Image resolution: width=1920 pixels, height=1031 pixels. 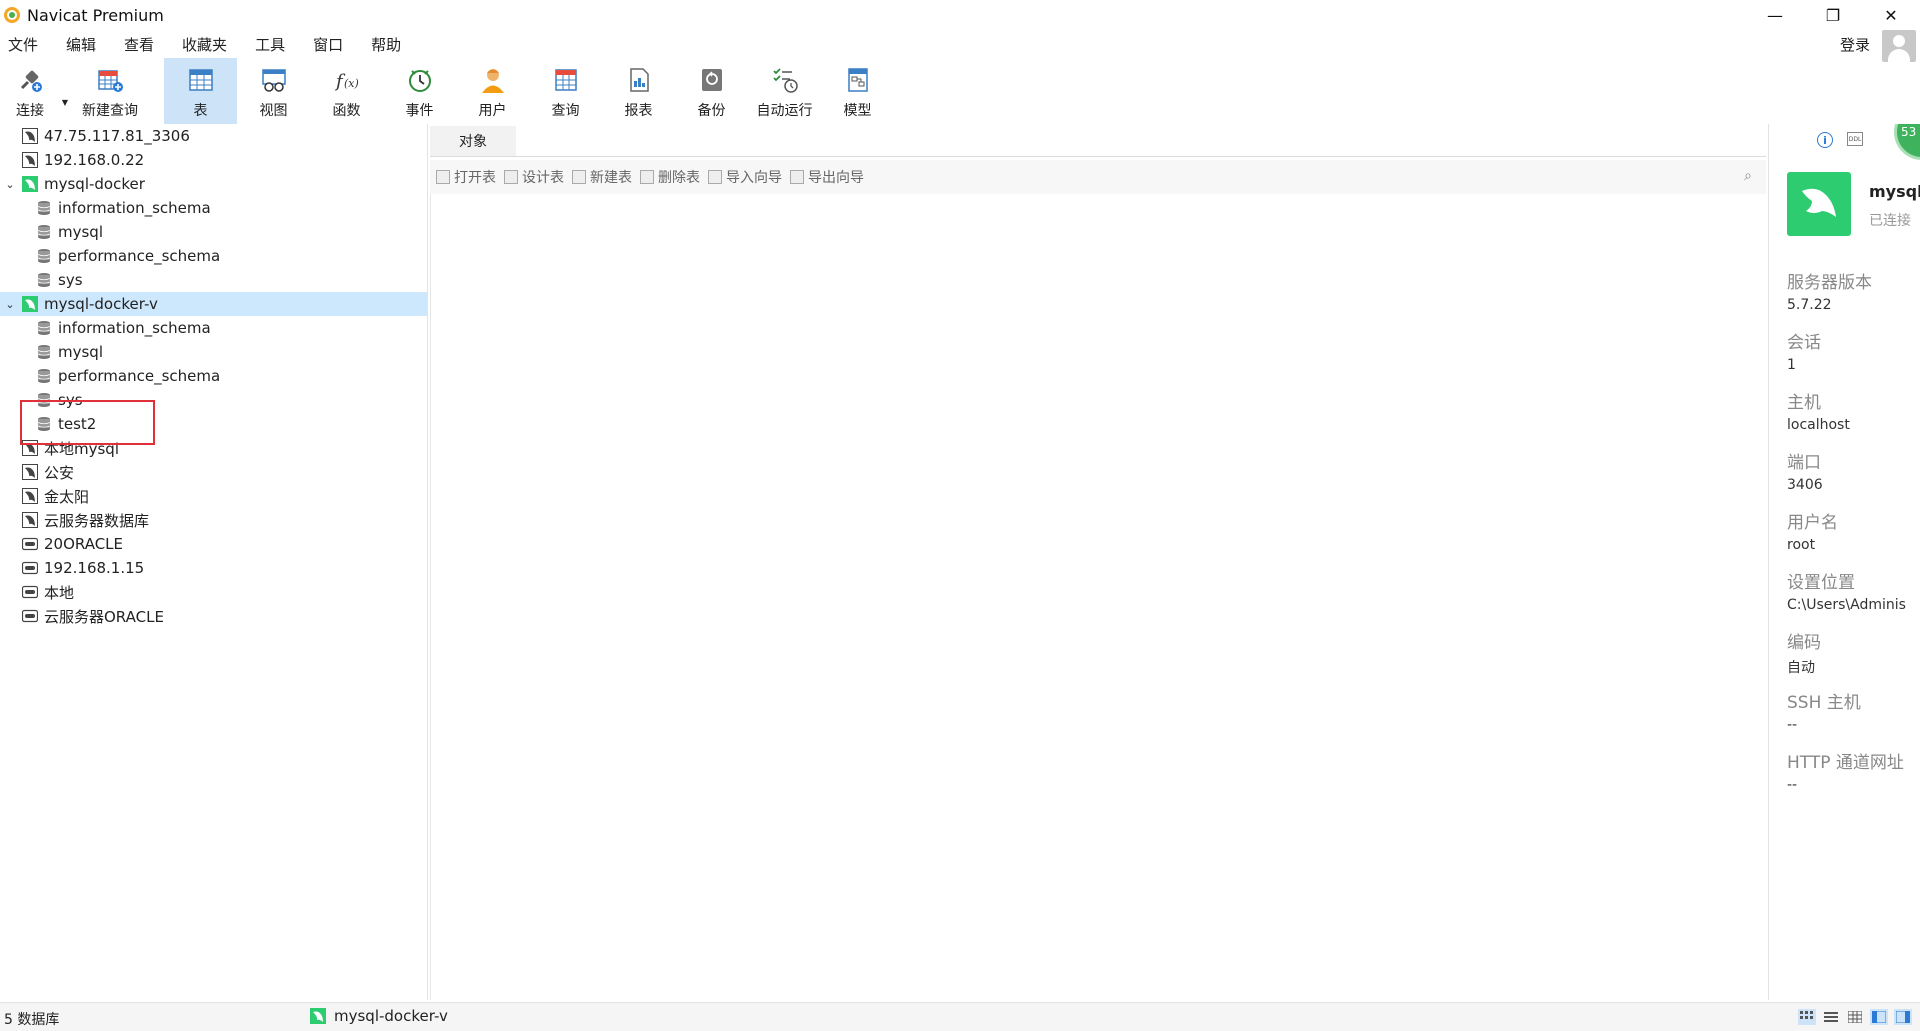 What do you see at coordinates (1831, 1017) in the screenshot?
I see `list-view-icon` at bounding box center [1831, 1017].